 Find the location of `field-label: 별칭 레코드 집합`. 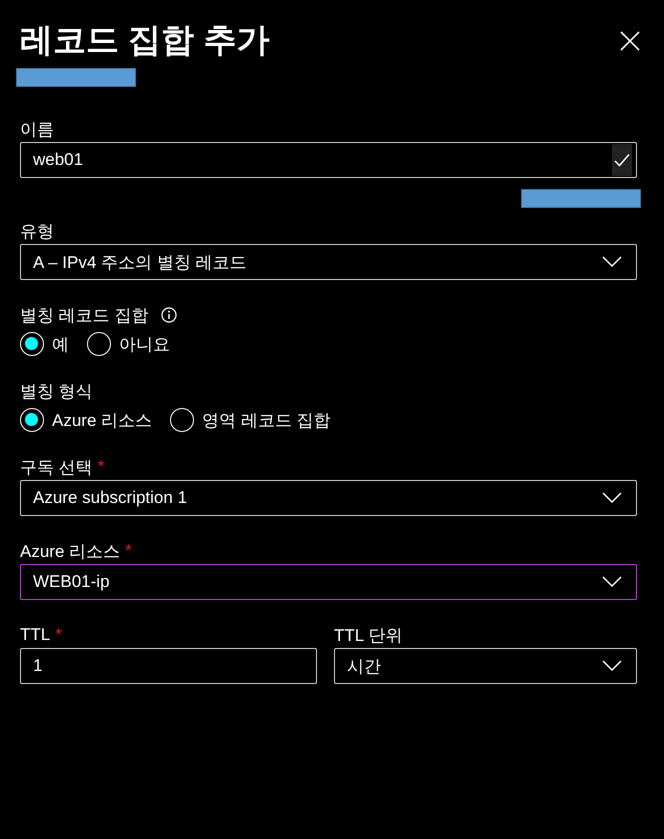

field-label: 별칭 레코드 집합 is located at coordinates (84, 315).